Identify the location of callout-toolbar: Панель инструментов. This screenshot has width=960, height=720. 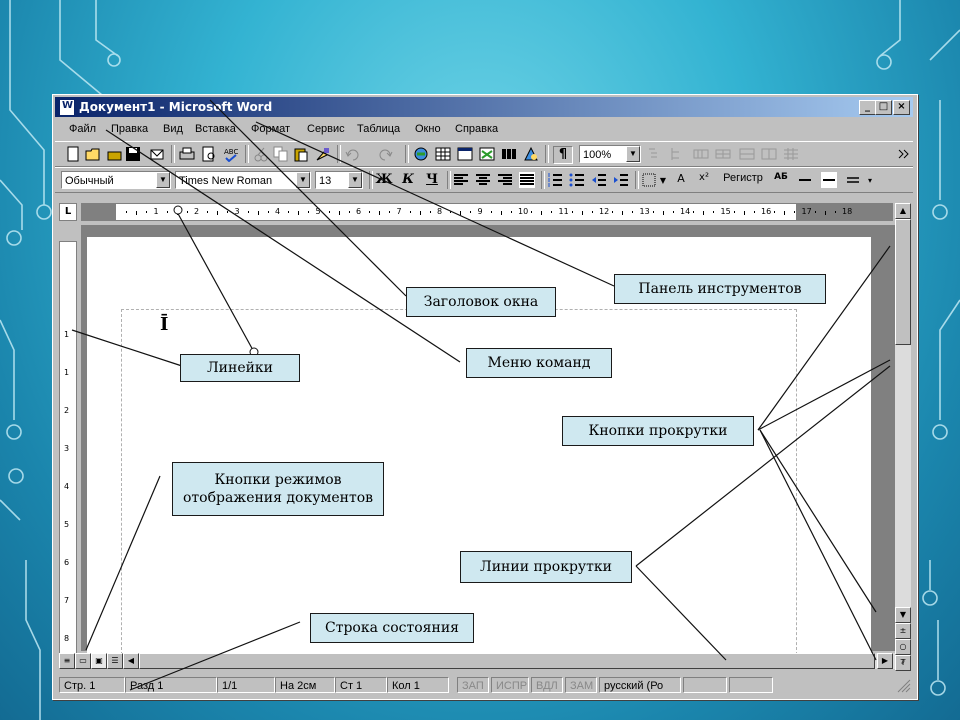
(720, 289).